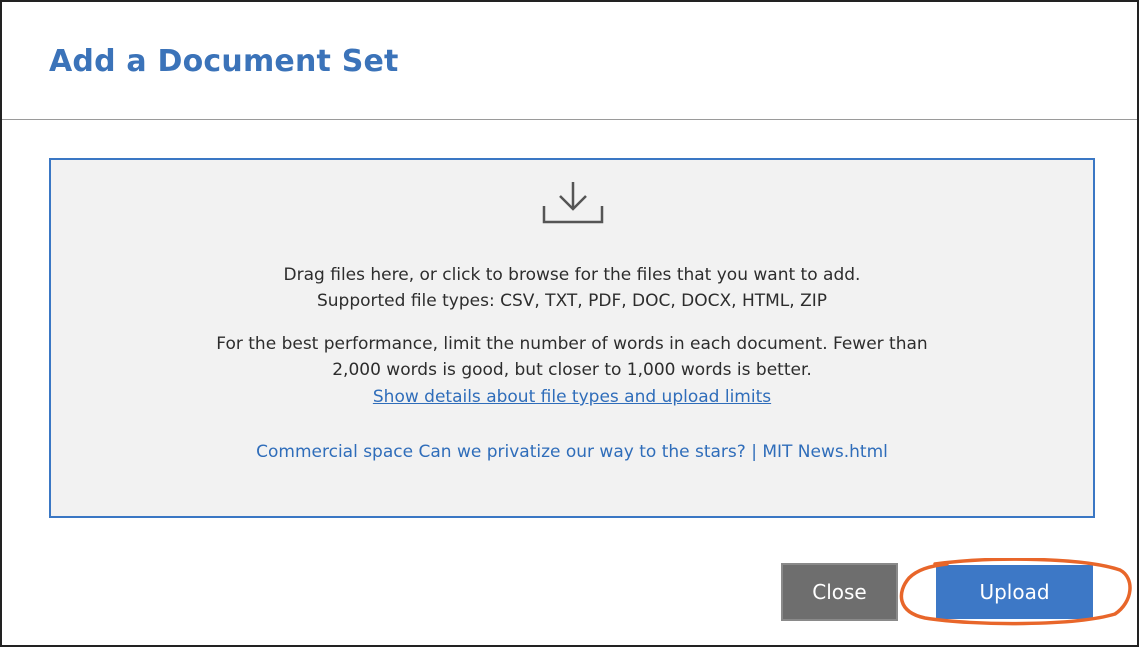 Image resolution: width=1139 pixels, height=647 pixels. I want to click on upload-button: Upload, so click(1014, 592).